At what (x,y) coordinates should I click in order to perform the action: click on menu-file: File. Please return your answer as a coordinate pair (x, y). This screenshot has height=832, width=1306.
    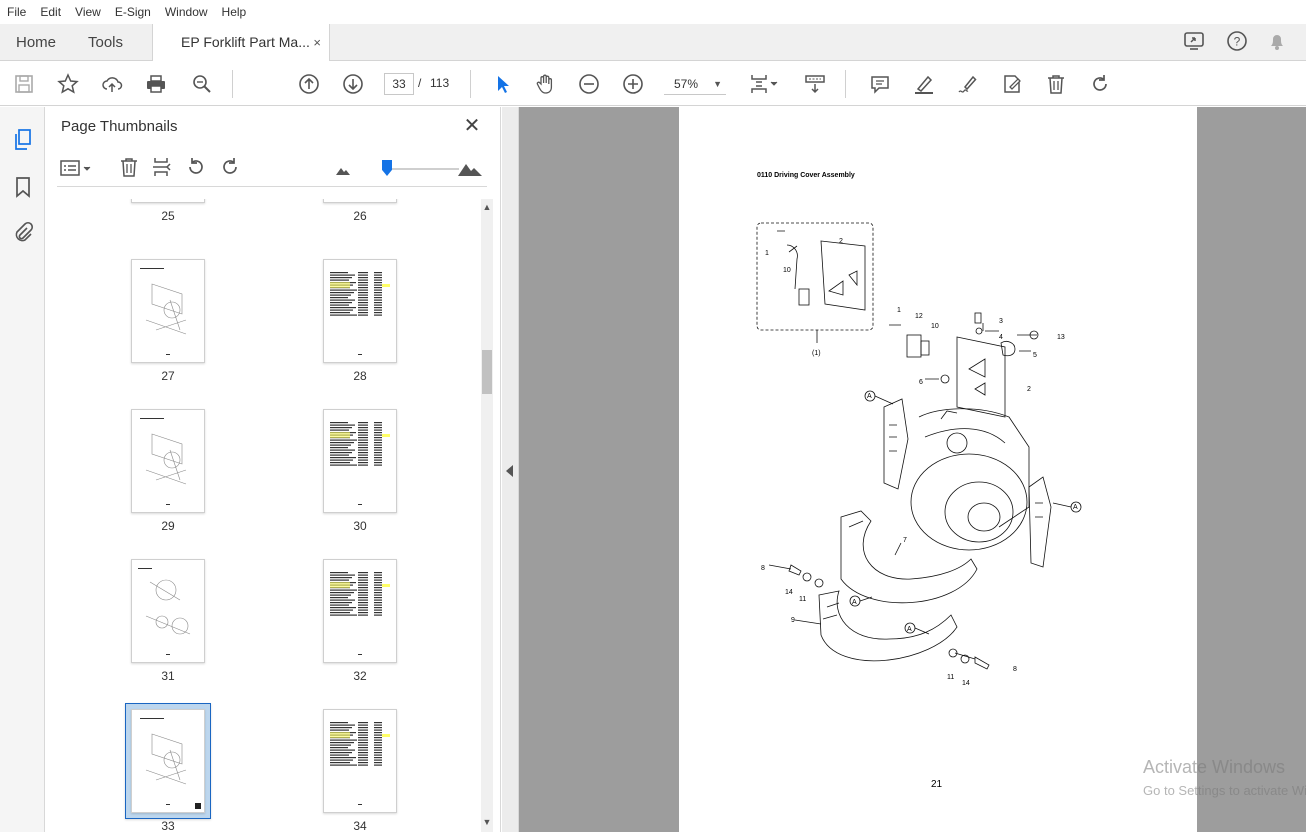
    Looking at the image, I should click on (16, 12).